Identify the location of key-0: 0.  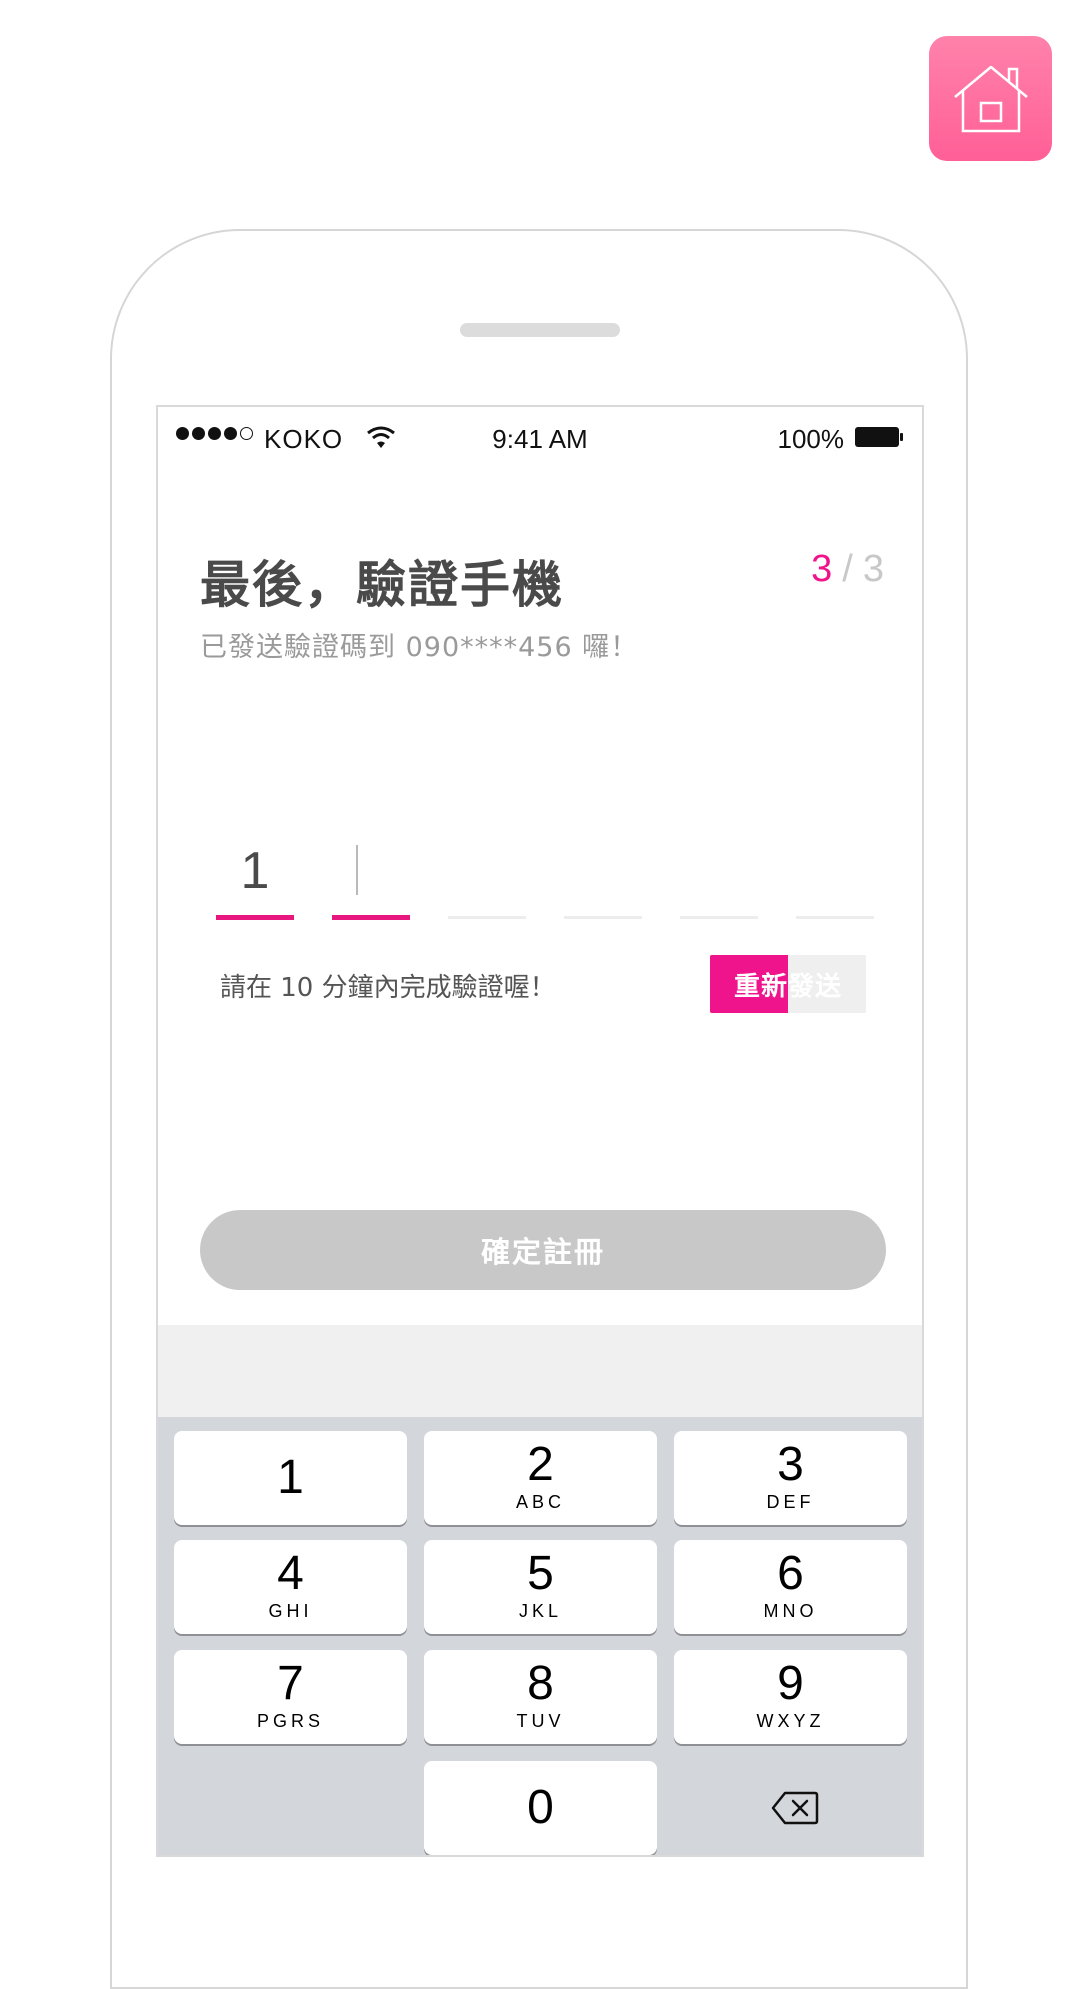
(540, 1808).